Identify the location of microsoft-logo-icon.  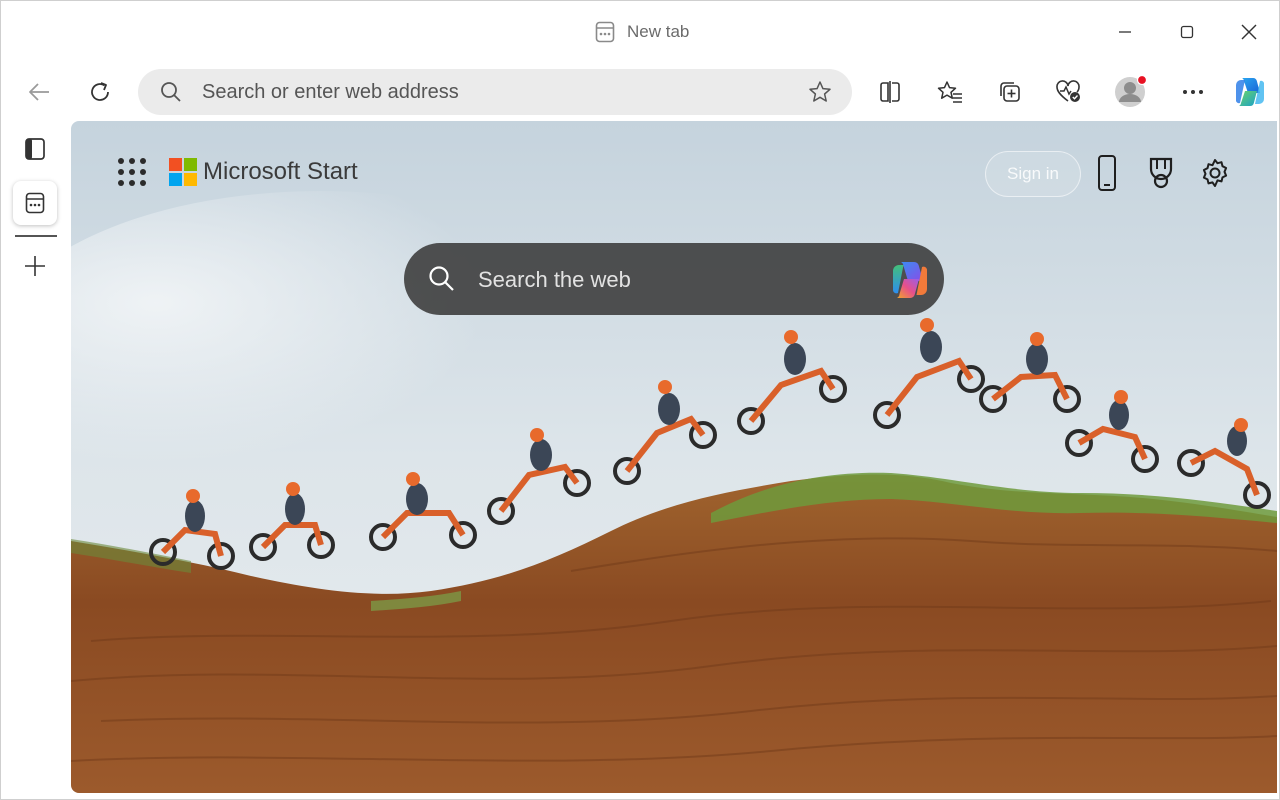
(183, 172).